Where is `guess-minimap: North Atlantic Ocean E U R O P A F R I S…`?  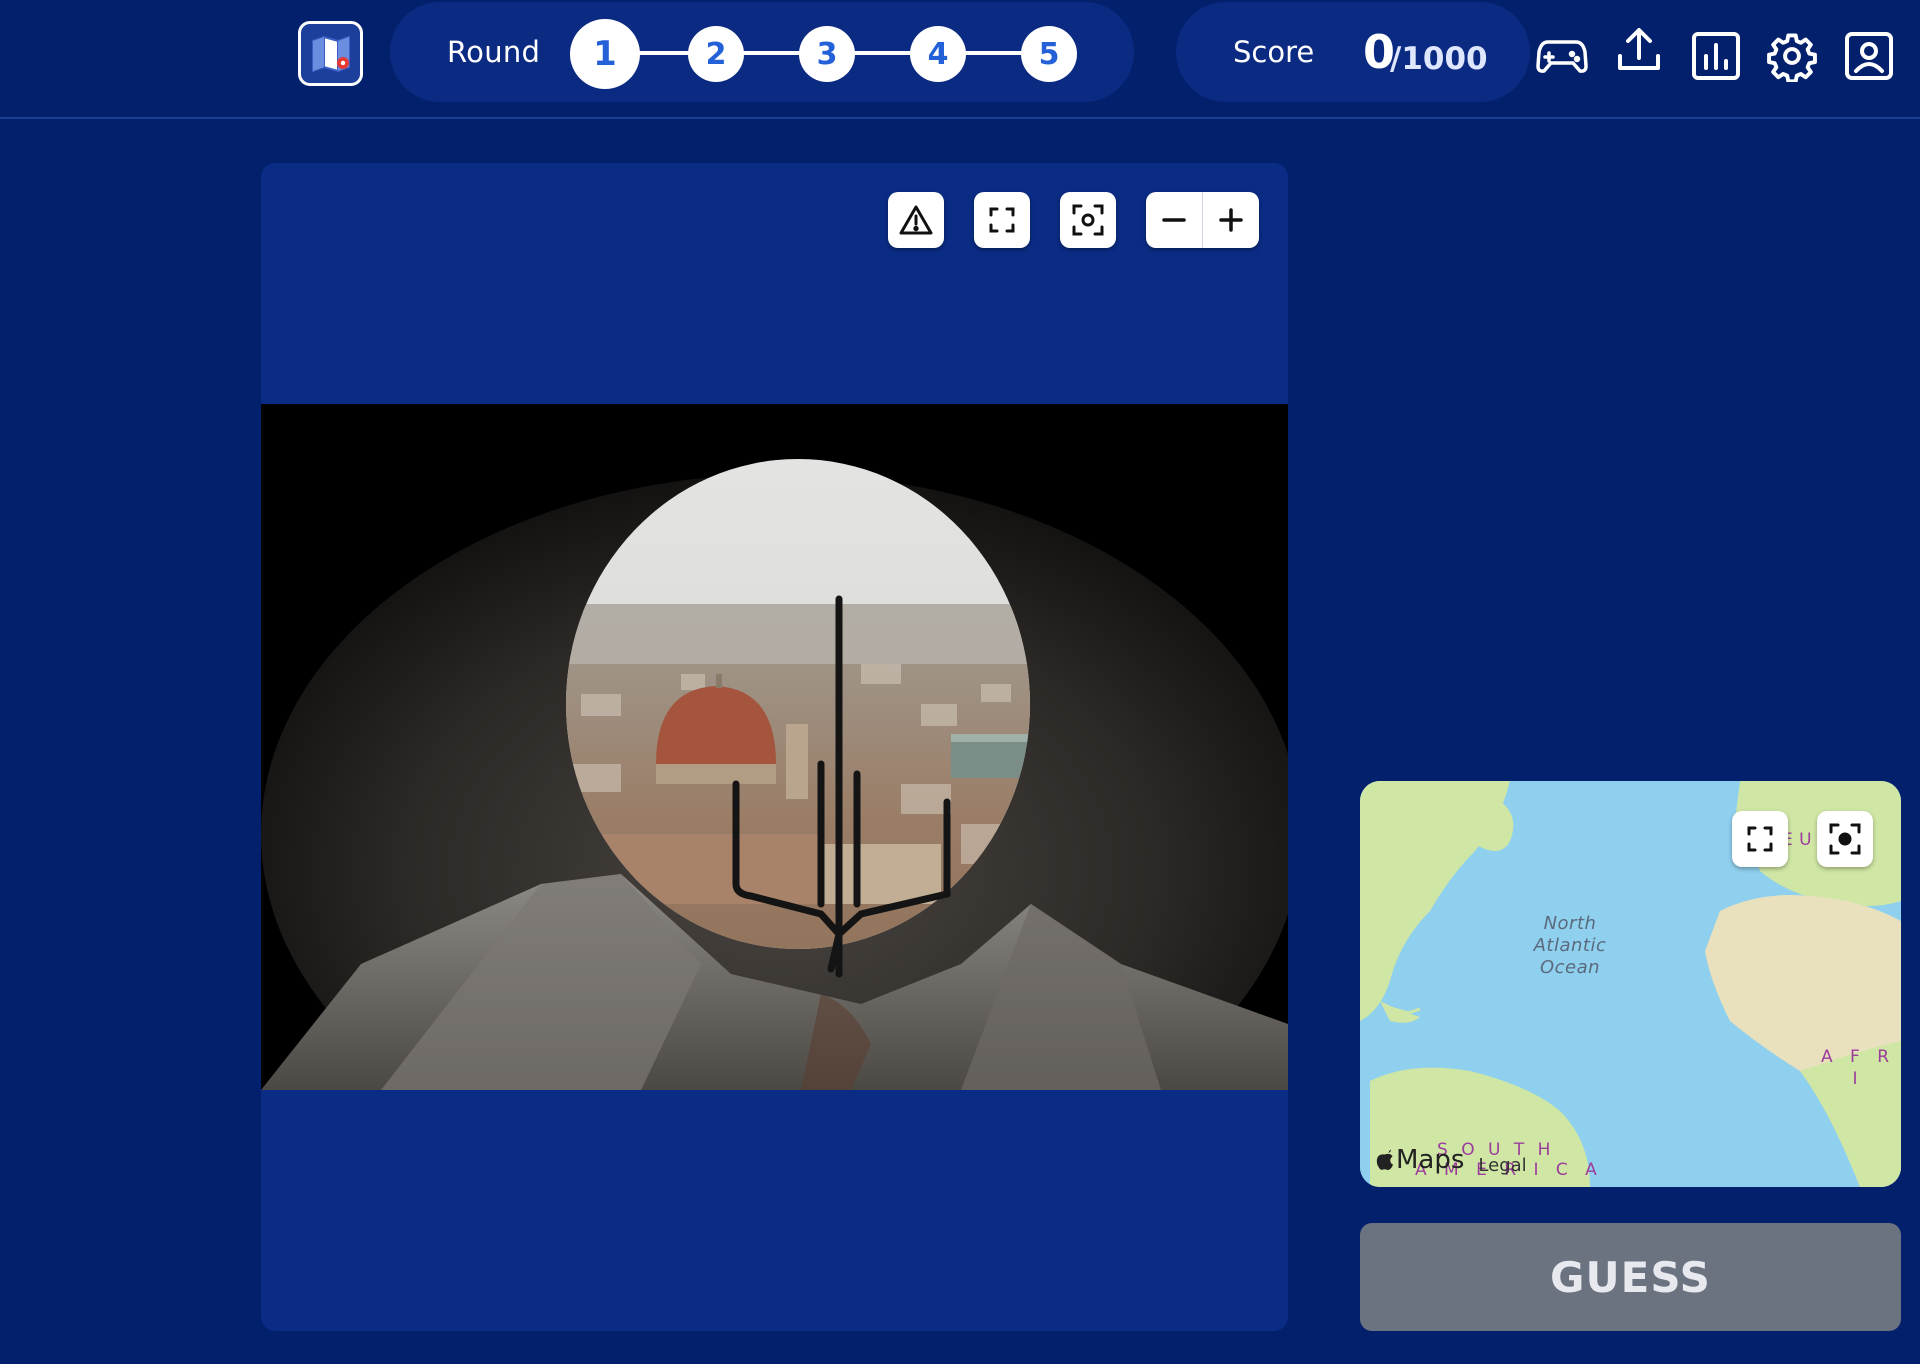
guess-minimap: North Atlantic Ocean E U R O P A F R I S… is located at coordinates (1630, 984).